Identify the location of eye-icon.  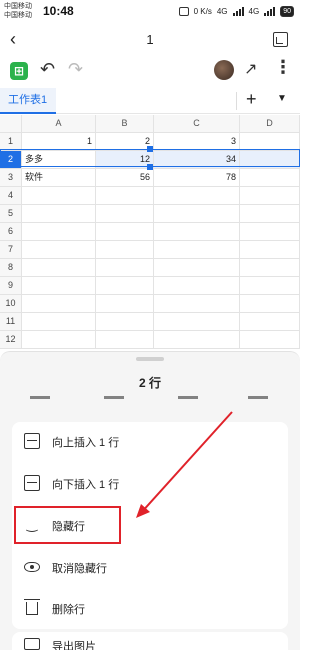
(32, 567).